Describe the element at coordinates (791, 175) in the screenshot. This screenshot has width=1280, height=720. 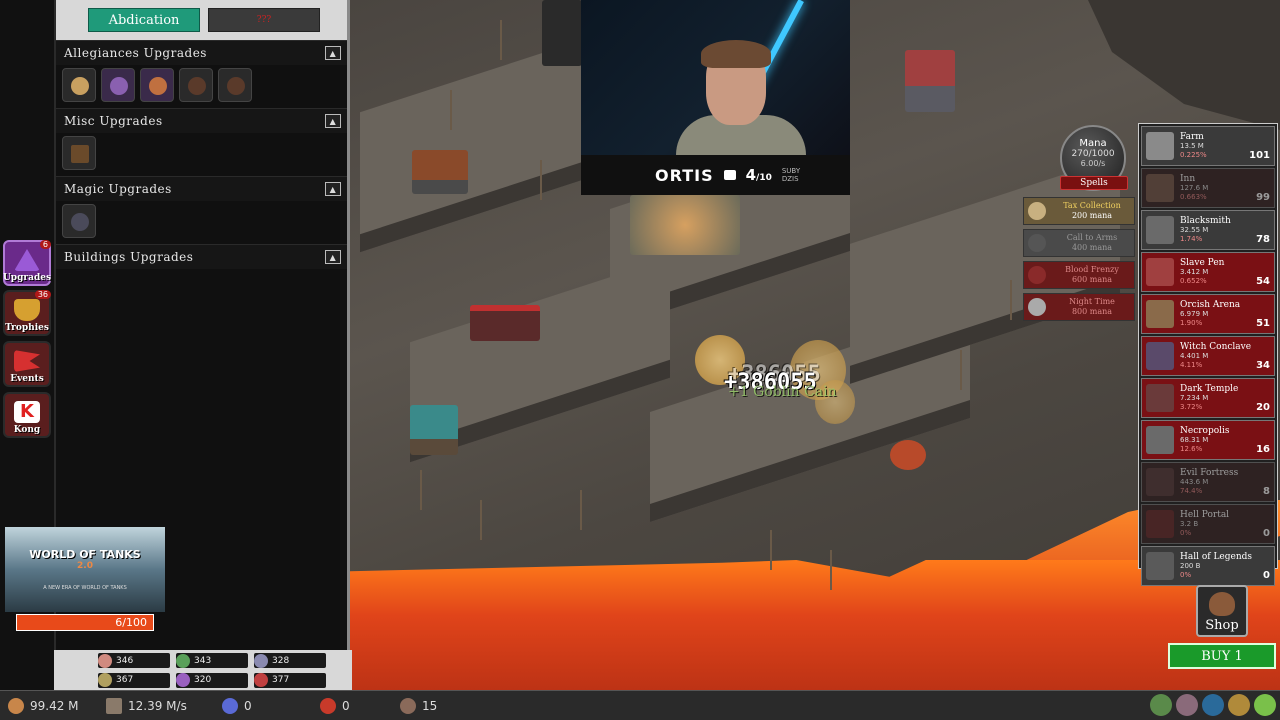
I see `streamer-tag: SUBY DZIS` at that location.